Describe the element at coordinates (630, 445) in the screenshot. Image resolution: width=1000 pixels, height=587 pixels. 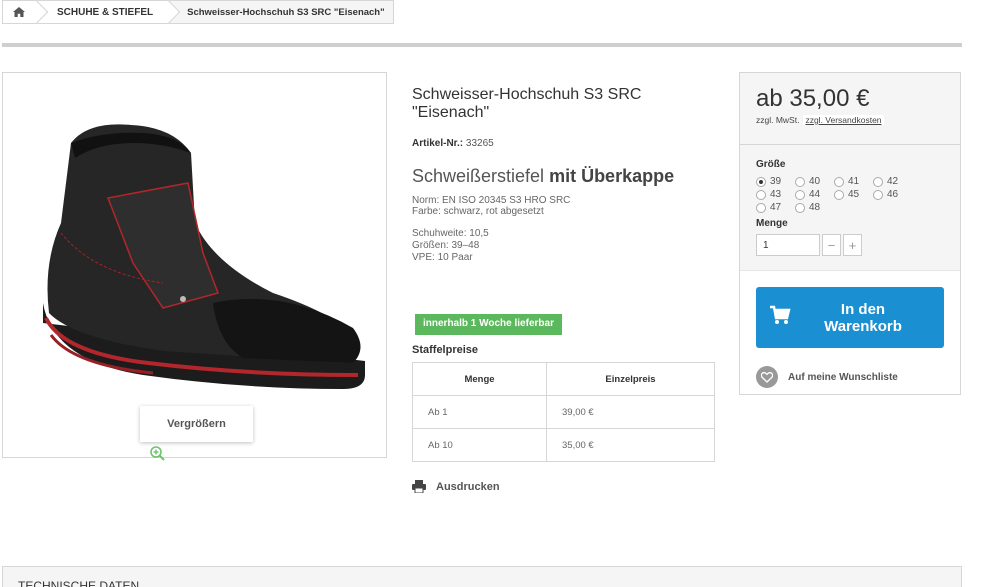
I see `table-cell-preis: 35,00 €` at that location.